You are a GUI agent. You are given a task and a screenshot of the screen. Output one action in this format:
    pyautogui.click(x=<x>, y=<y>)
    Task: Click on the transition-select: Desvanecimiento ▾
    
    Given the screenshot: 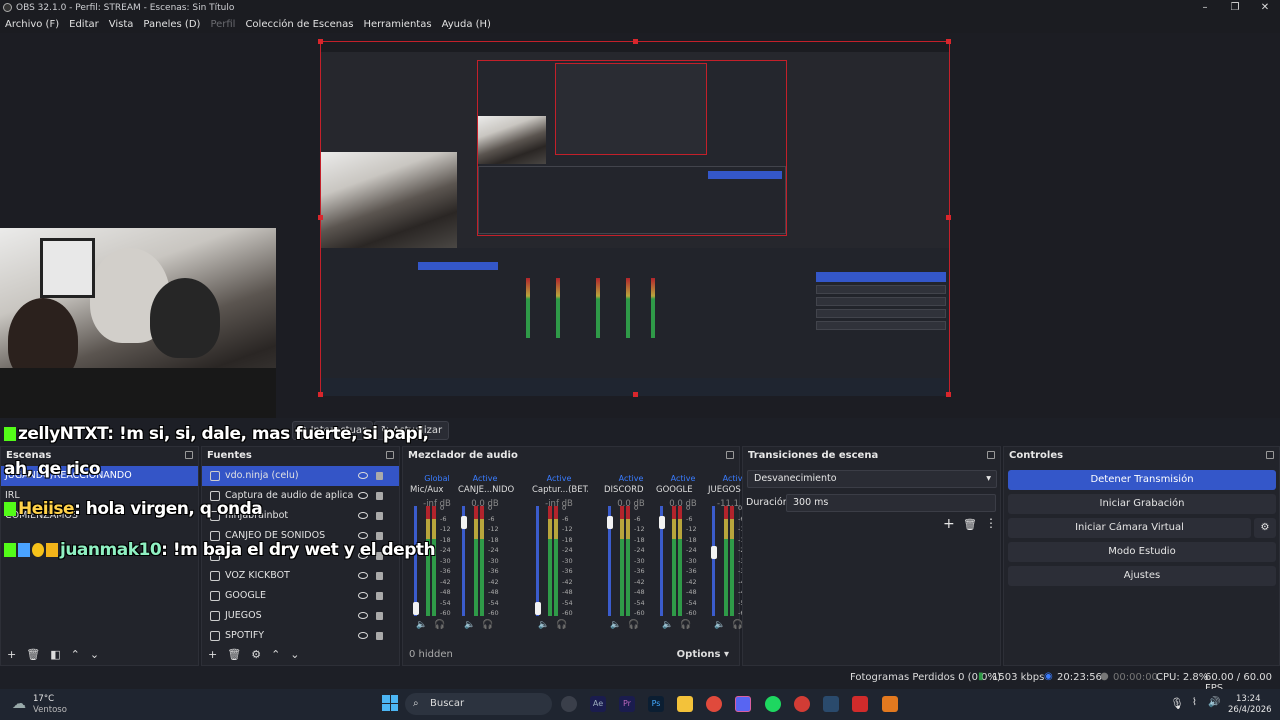 What is the action you would take?
    pyautogui.click(x=872, y=479)
    